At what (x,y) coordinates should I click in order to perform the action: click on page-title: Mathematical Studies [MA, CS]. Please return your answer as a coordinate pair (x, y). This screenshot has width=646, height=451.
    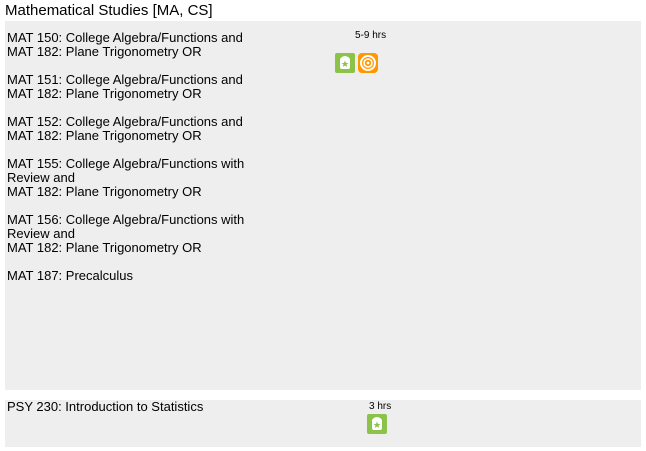
    Looking at the image, I should click on (109, 10).